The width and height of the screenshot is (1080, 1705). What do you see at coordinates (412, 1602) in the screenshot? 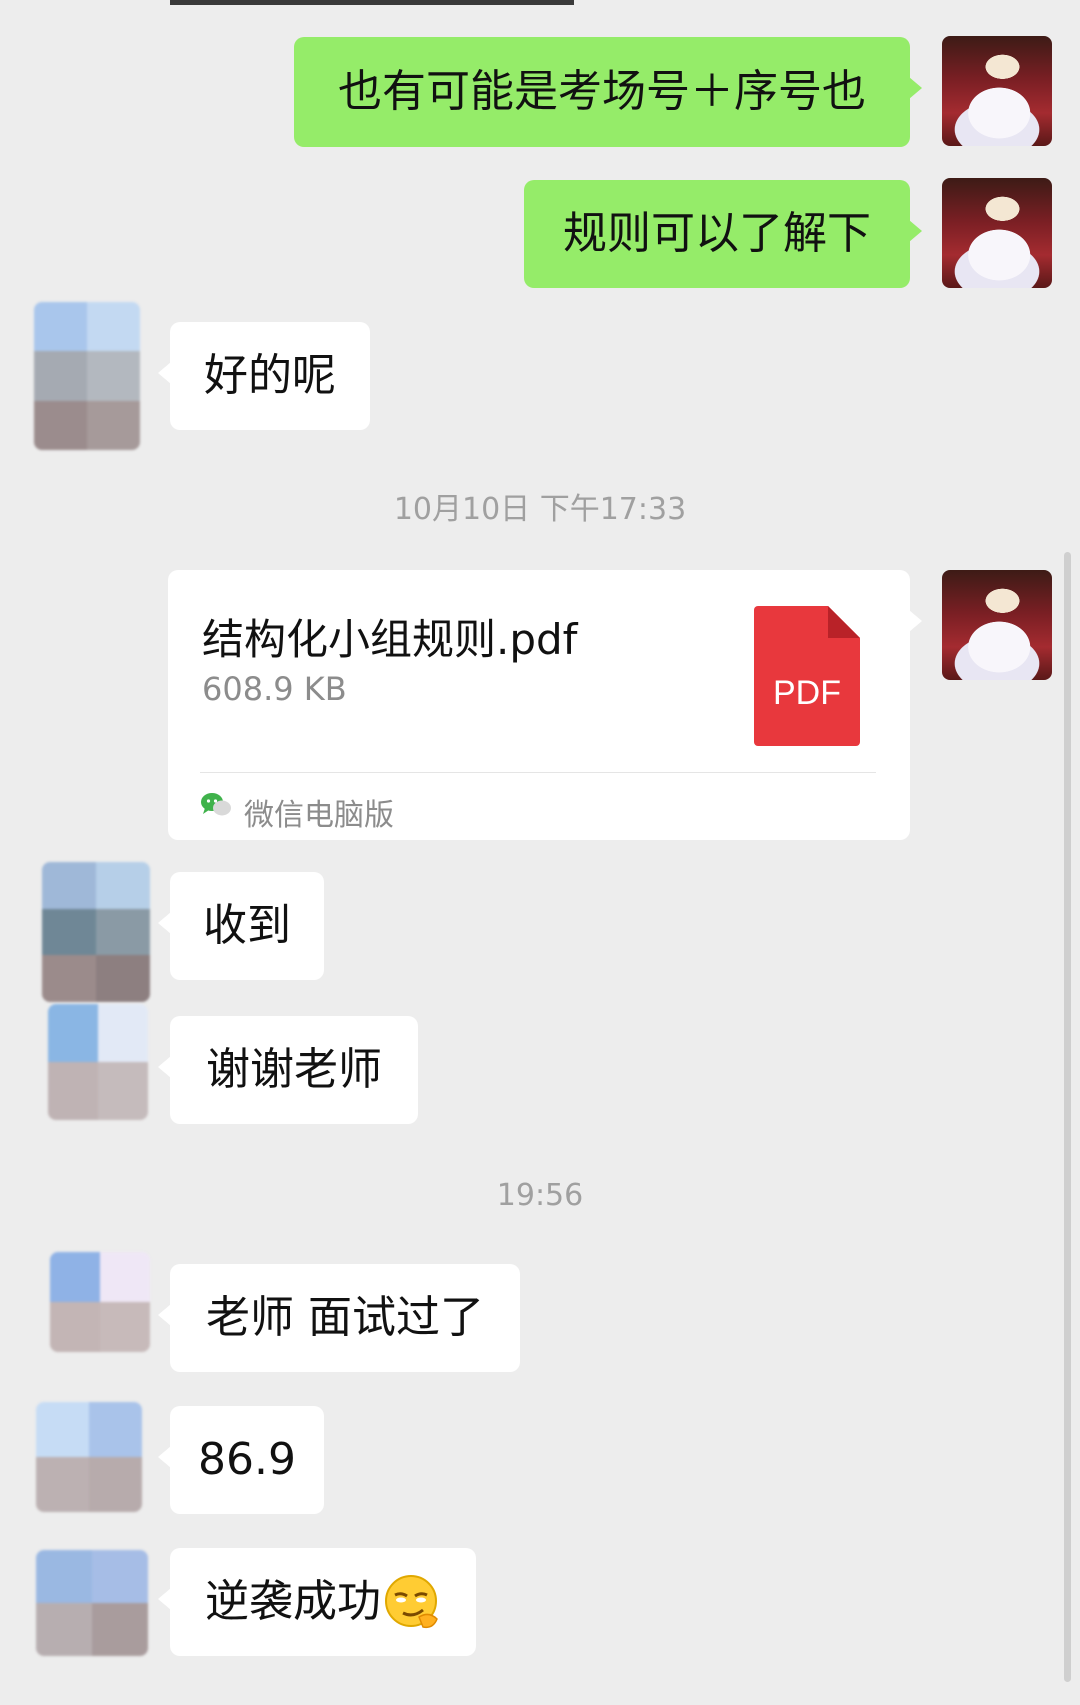
I see `smirk-emoji-icon` at bounding box center [412, 1602].